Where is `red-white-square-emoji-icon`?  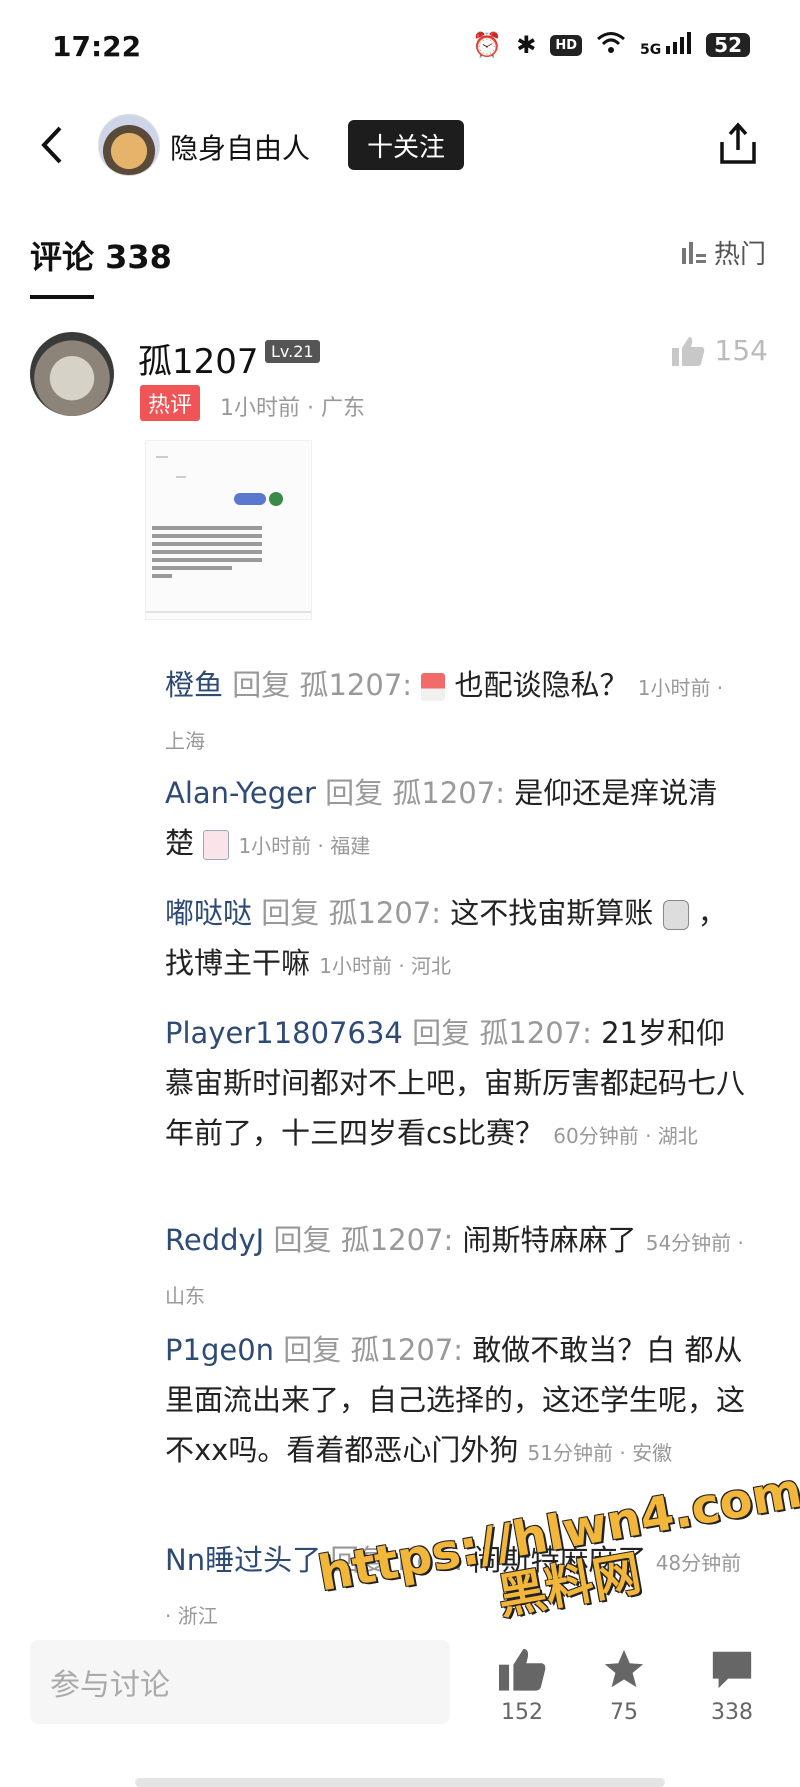 red-white-square-emoji-icon is located at coordinates (433, 687).